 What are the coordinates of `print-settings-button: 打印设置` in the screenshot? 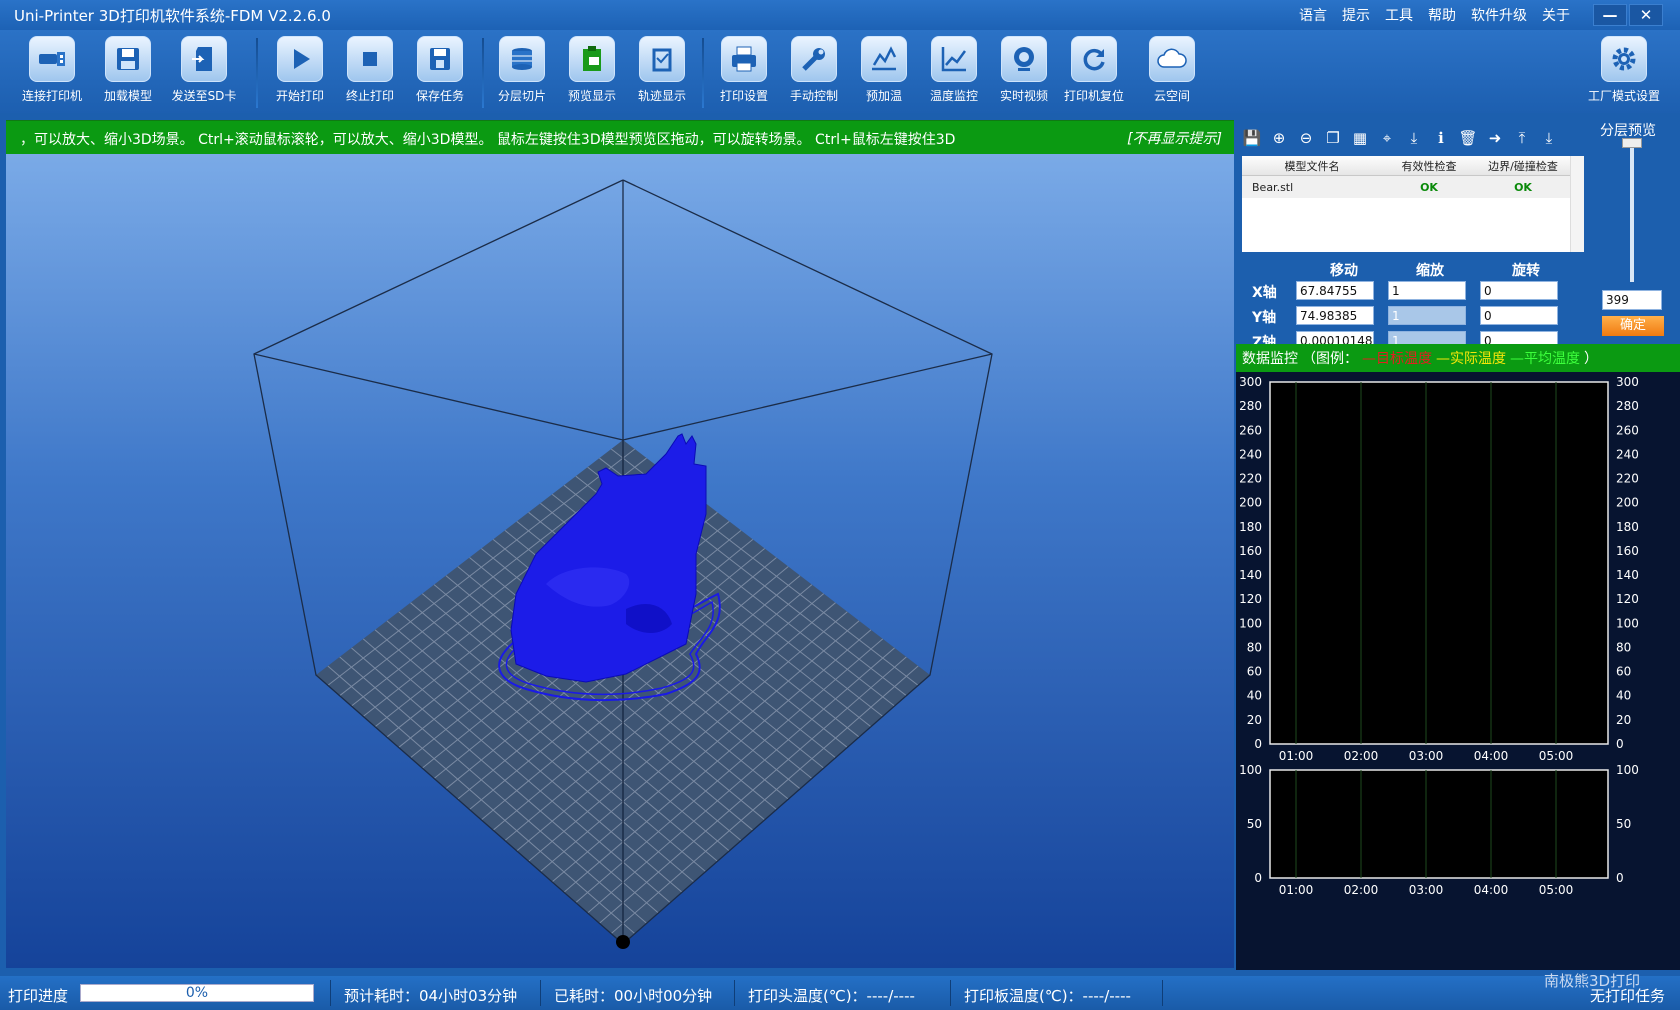 It's located at (744, 73).